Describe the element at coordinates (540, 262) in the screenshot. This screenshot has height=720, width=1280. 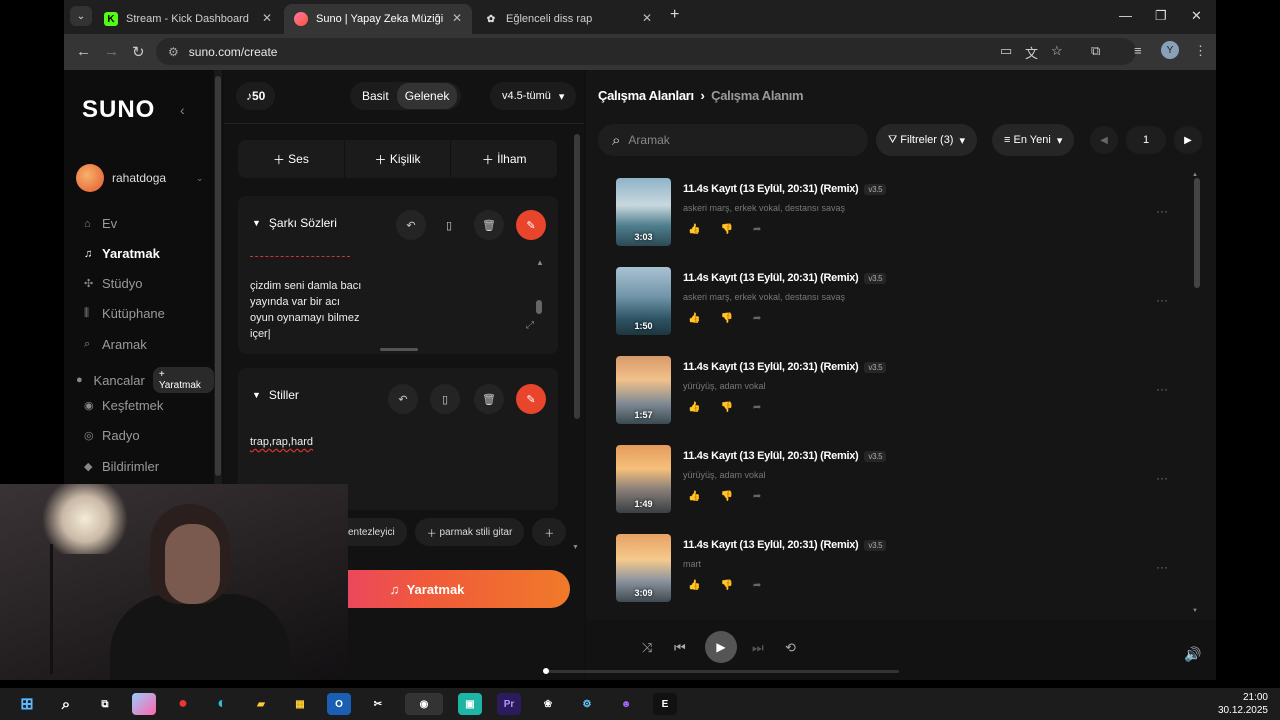
I see `scroll-up-icon: ▲` at that location.